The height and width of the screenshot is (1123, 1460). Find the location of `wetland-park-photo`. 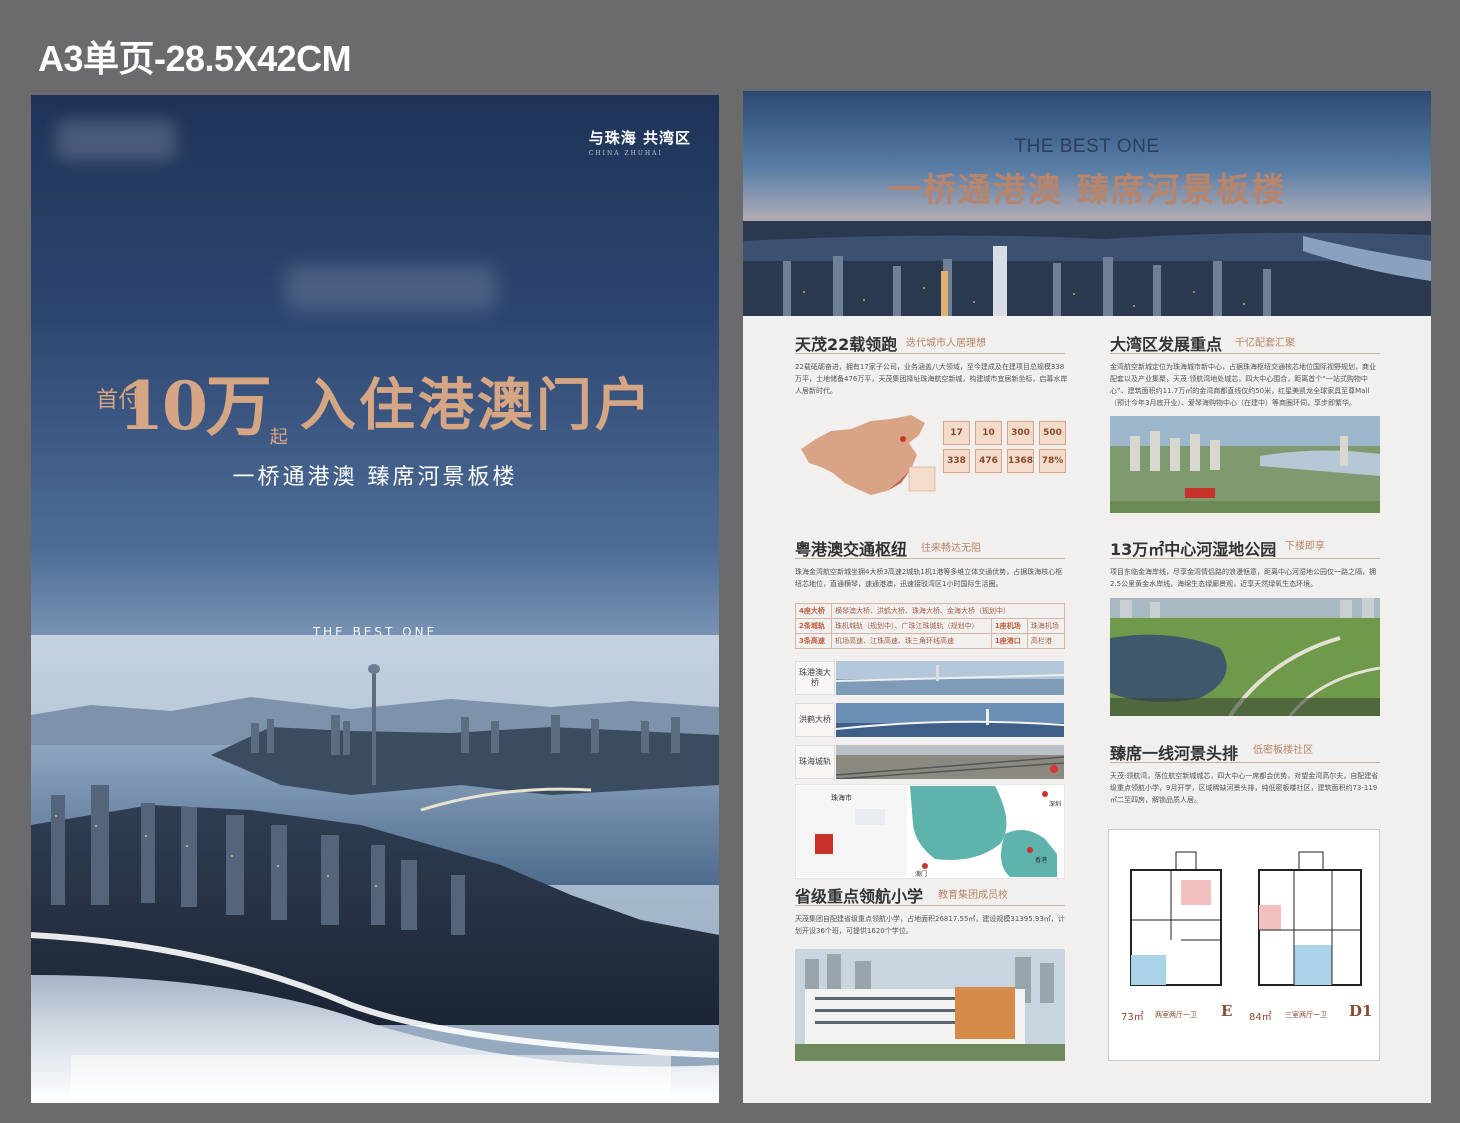

wetland-park-photo is located at coordinates (1245, 657).